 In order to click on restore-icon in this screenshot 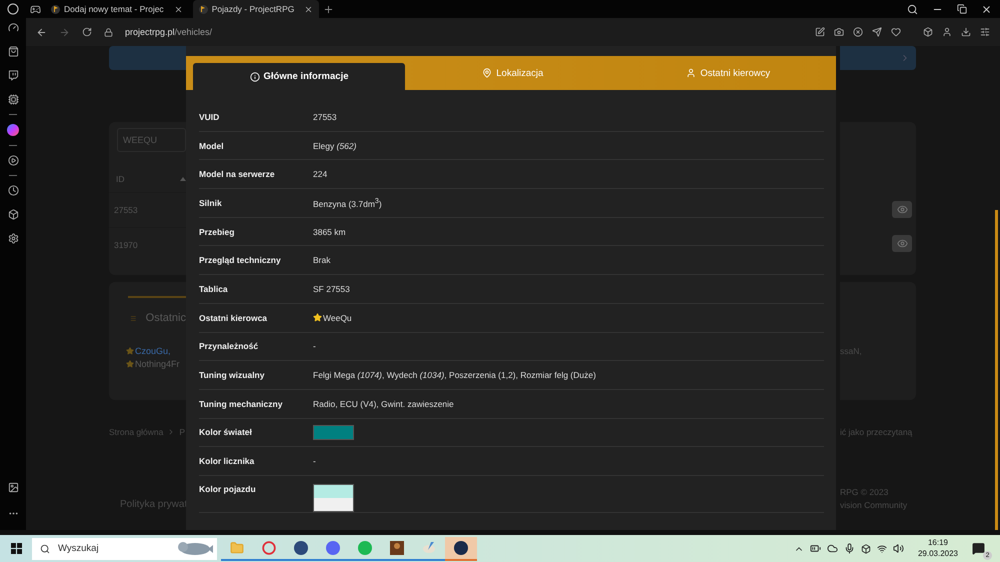, I will do `click(962, 9)`.